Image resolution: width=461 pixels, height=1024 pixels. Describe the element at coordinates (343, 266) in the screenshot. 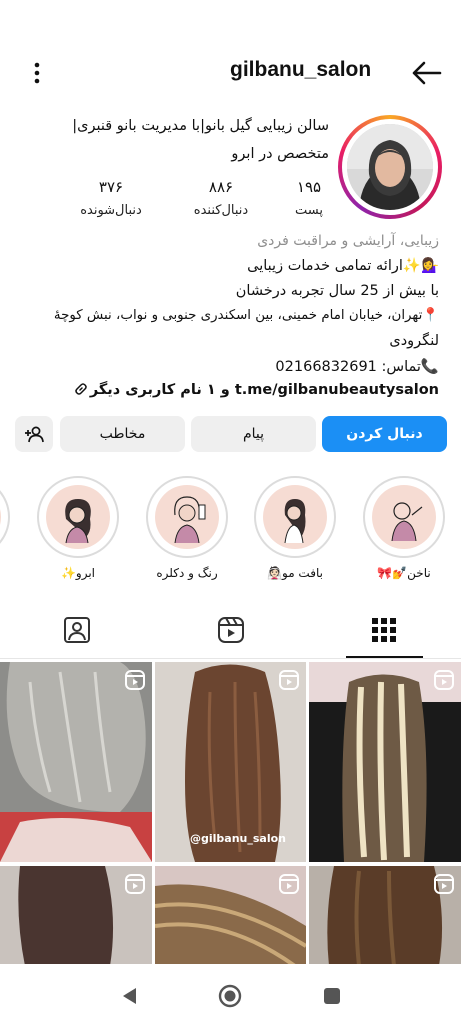

I see `bio-line-1: 💁‍♀️✨ارائه تمامی خدمات زیبایی` at that location.